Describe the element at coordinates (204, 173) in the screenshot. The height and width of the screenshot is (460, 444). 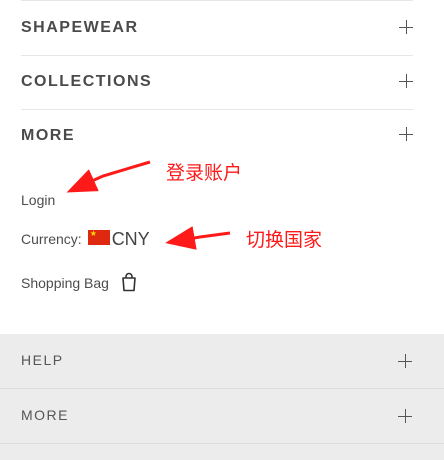
I see `annotation-login: 登录账户` at that location.